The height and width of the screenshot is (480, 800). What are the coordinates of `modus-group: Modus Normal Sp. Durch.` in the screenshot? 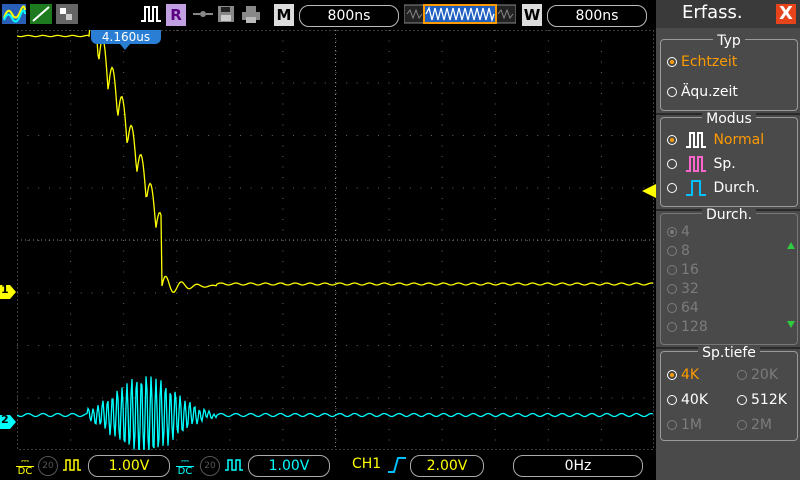 It's located at (729, 159).